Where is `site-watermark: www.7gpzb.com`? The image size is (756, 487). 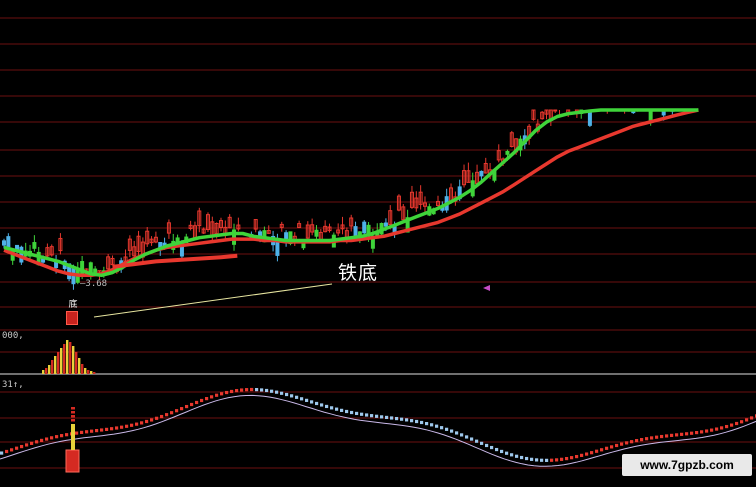
site-watermark: www.7gpzb.com is located at coordinates (687, 465).